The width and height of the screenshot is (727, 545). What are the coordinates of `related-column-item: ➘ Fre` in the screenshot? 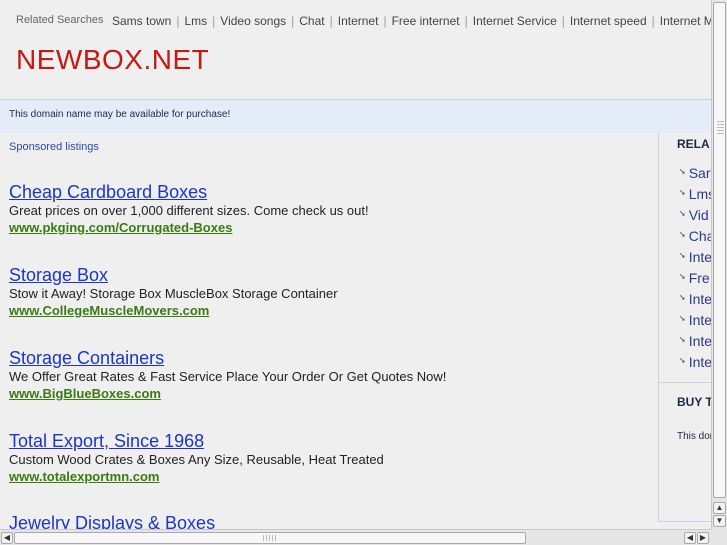 It's located at (695, 278).